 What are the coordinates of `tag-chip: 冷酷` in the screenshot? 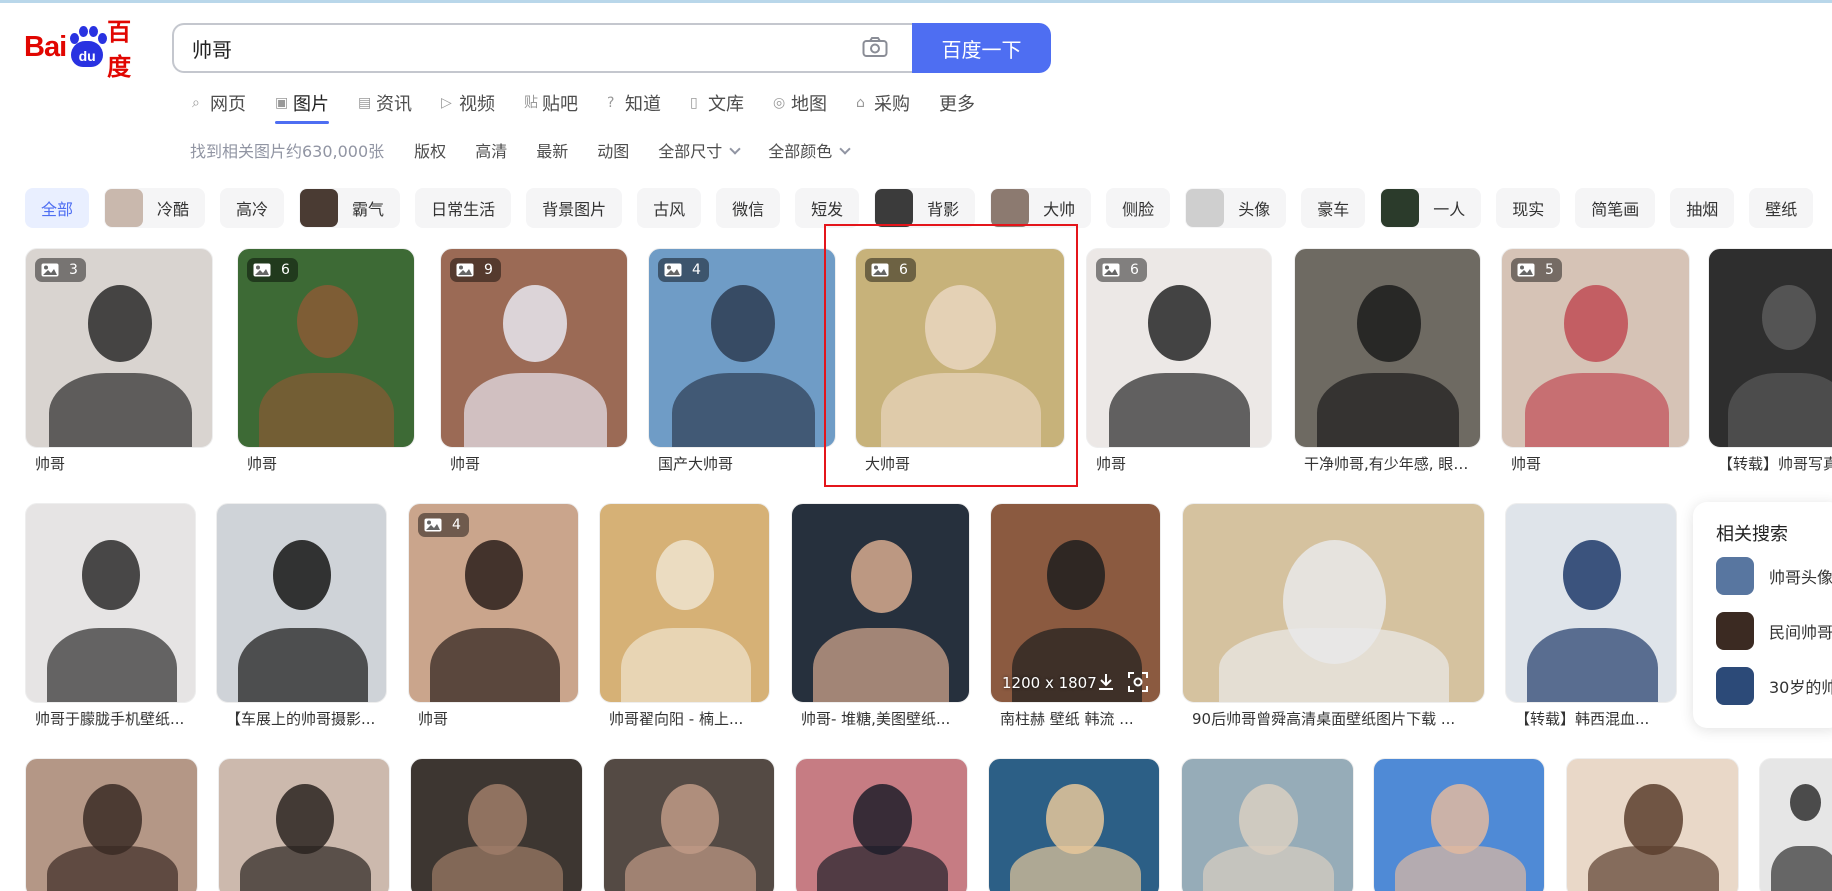 It's located at (155, 208).